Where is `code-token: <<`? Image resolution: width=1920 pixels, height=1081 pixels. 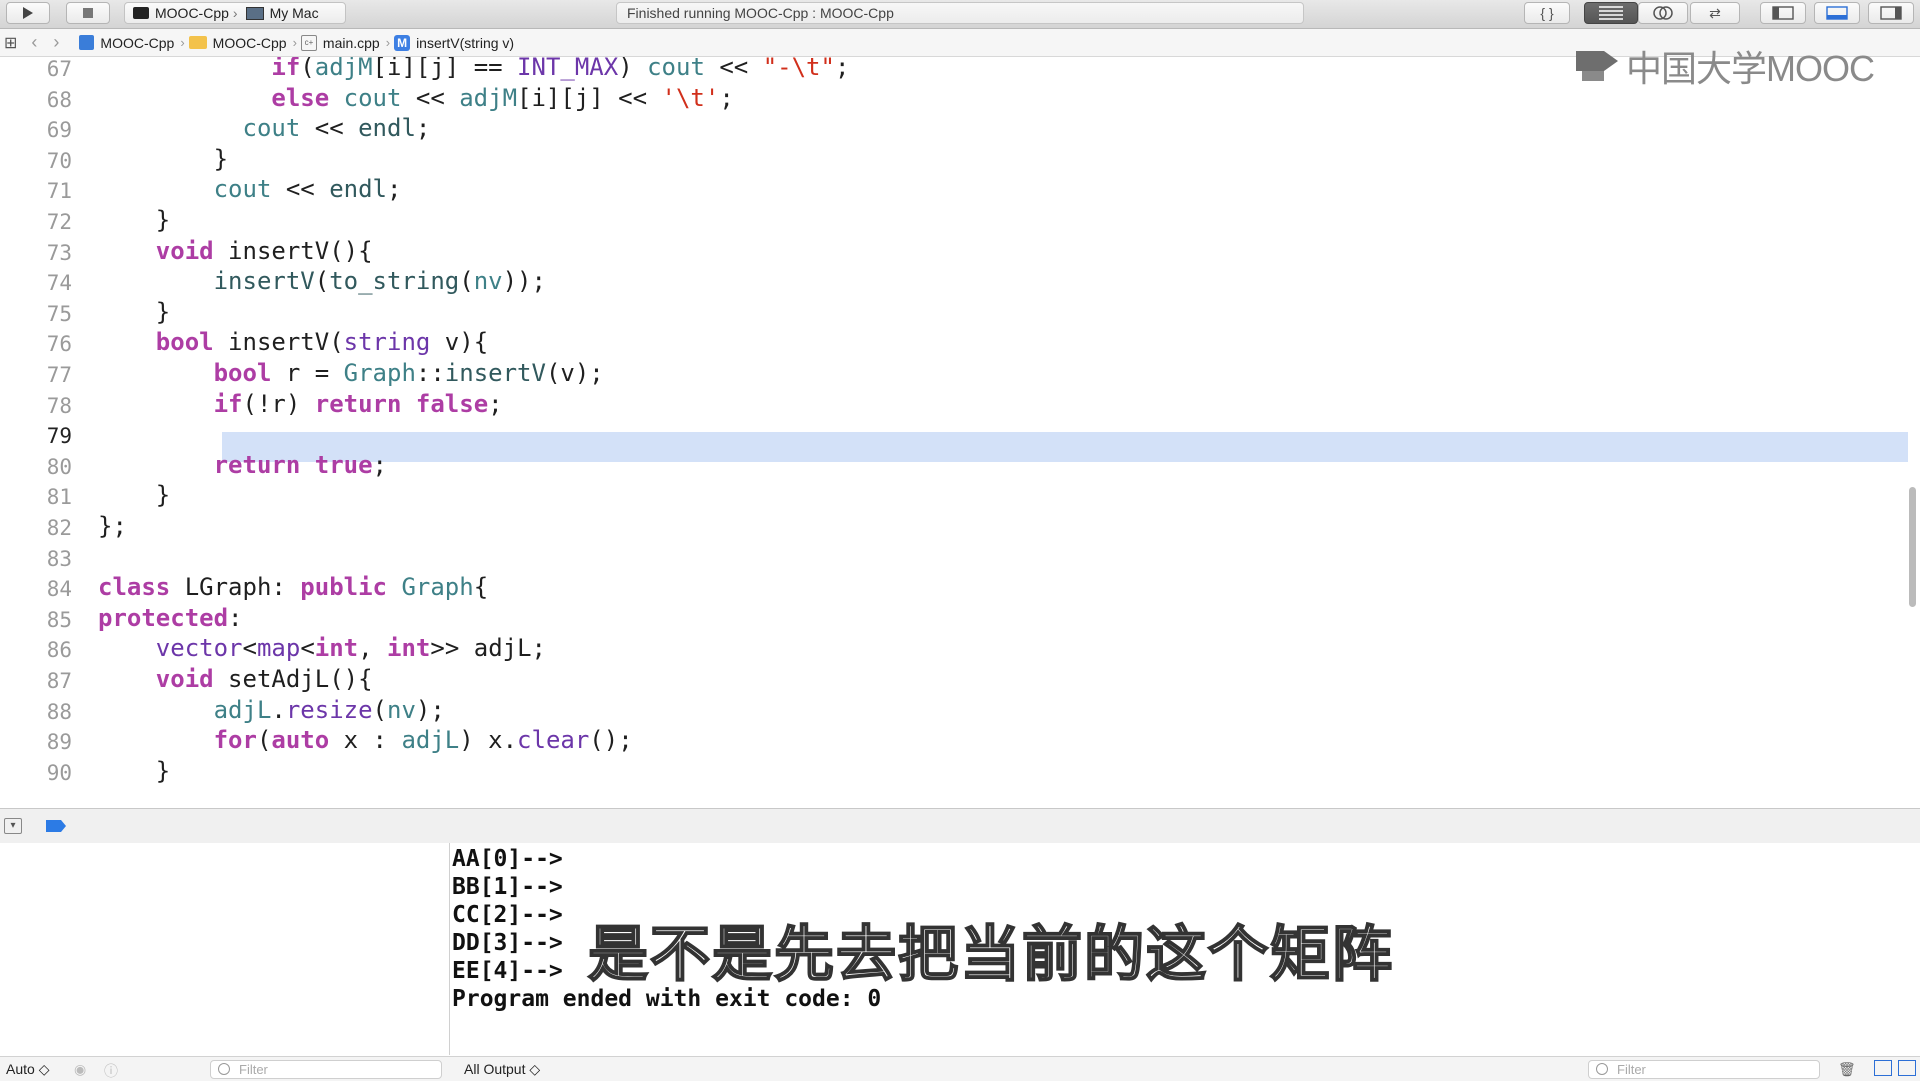
code-token: << is located at coordinates (430, 98).